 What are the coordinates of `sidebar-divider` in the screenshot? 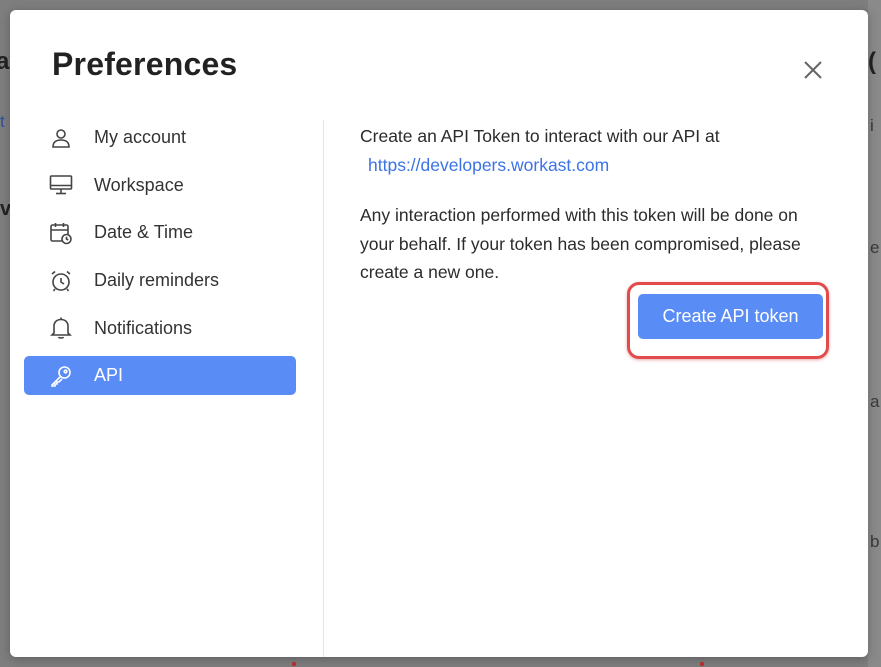 It's located at (323, 388).